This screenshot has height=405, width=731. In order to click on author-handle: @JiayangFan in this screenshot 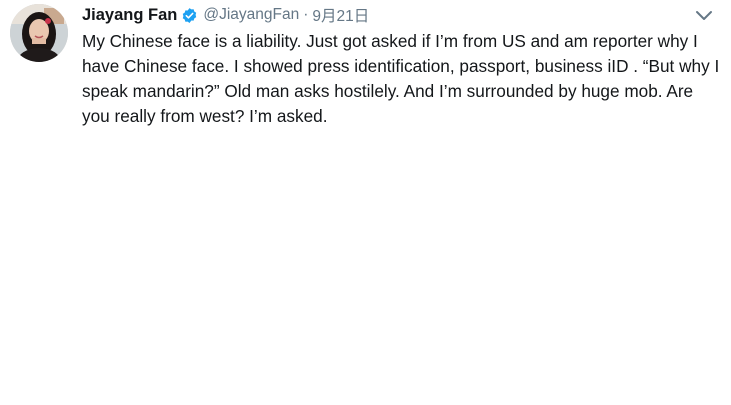, I will do `click(251, 15)`.